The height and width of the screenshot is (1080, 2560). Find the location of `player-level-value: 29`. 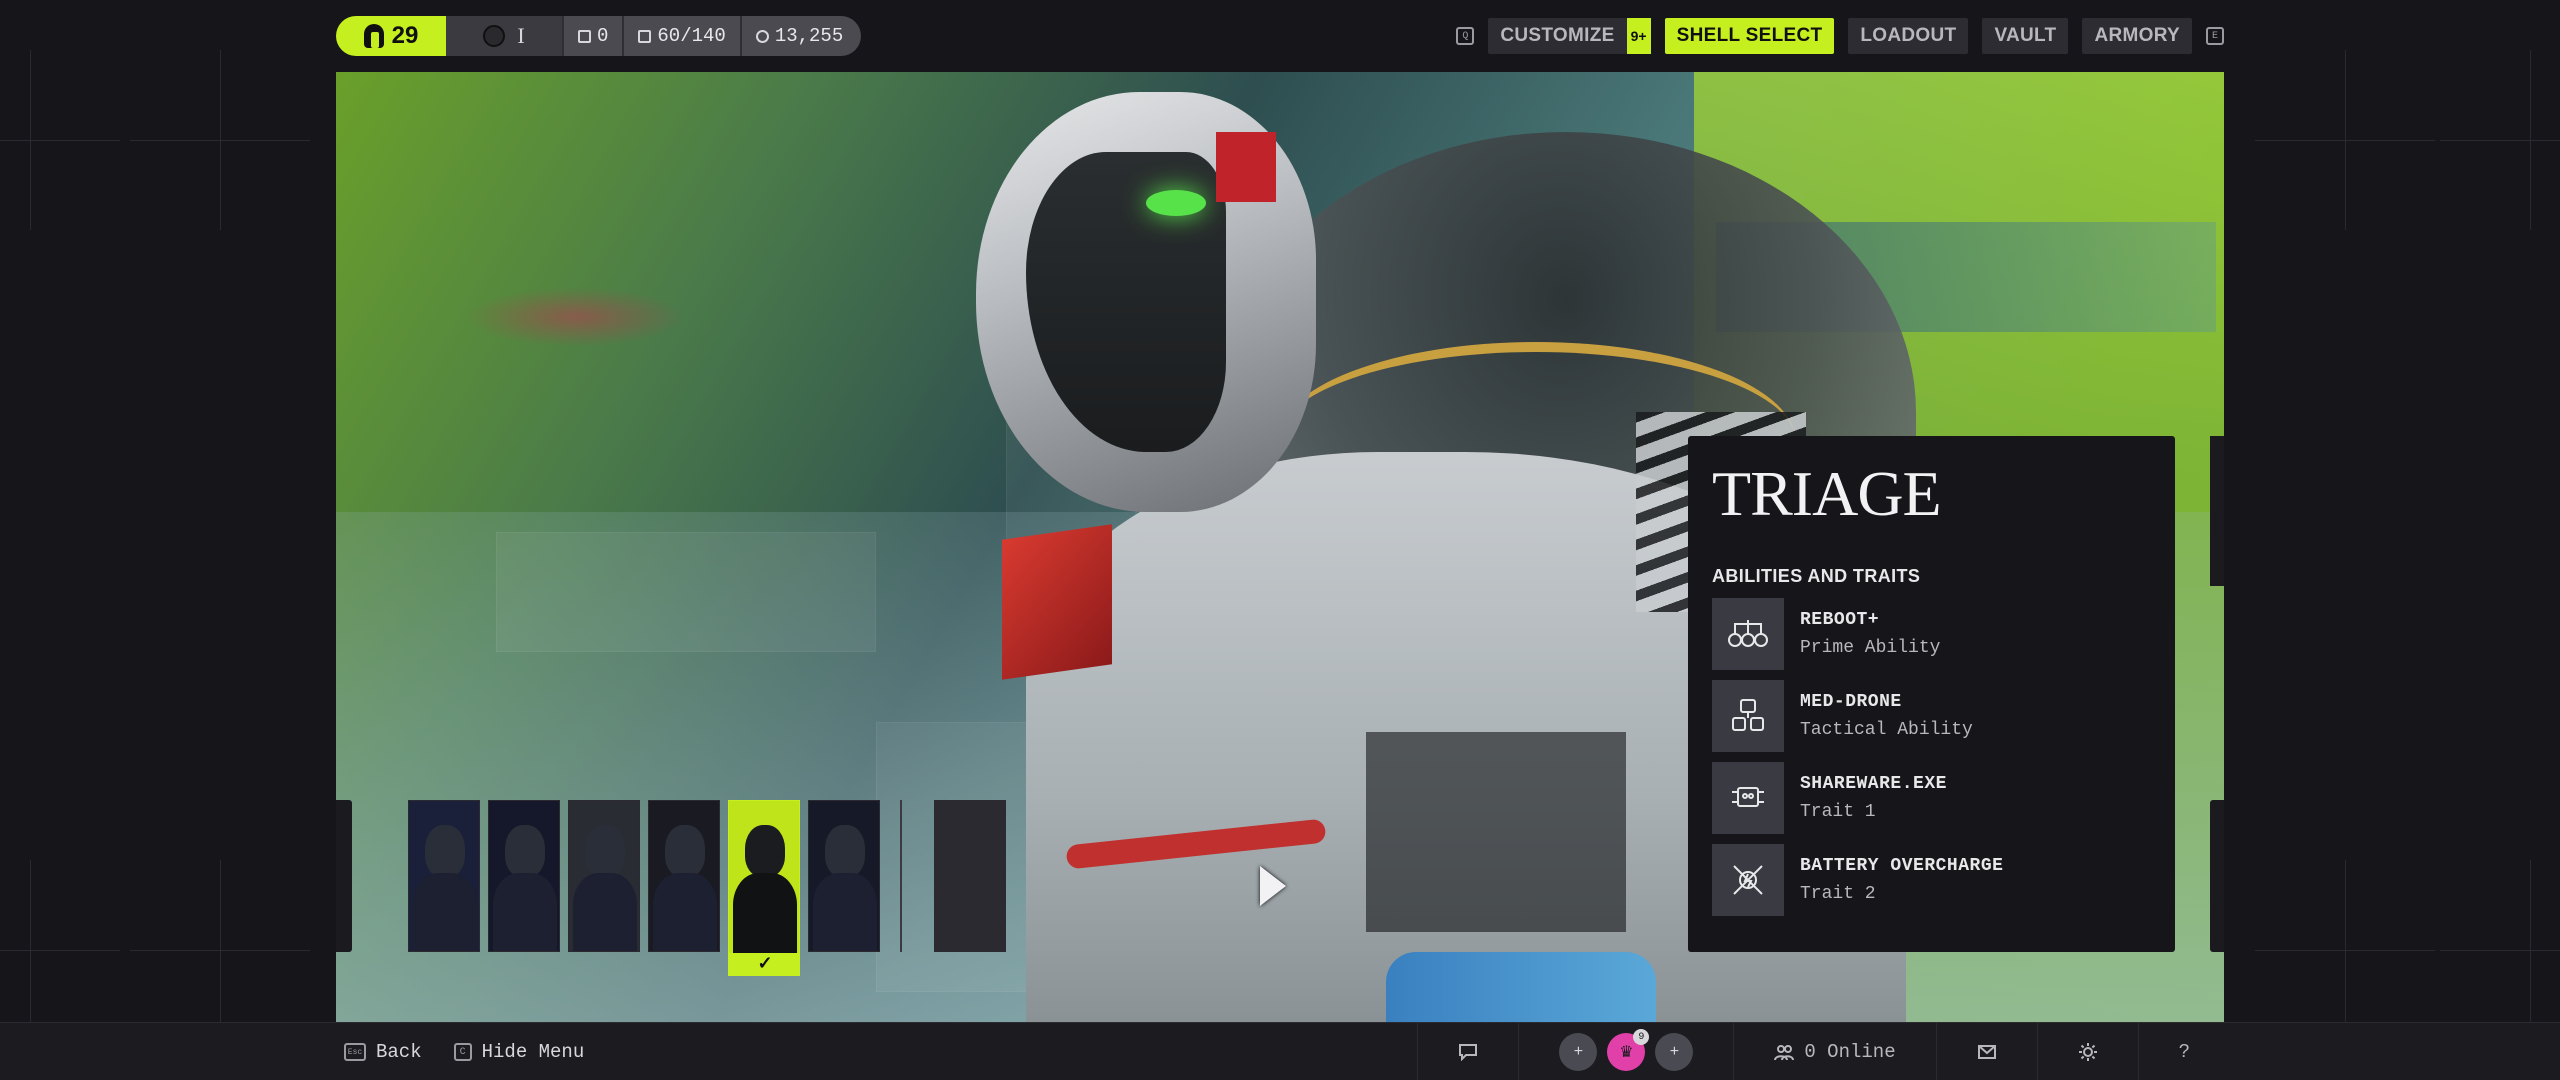

player-level-value: 29 is located at coordinates (405, 35).